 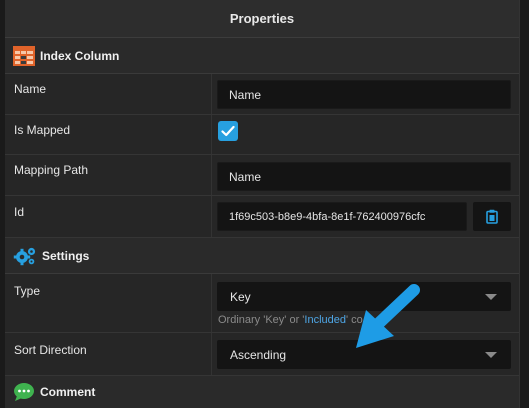 I want to click on select-value: Key, so click(x=240, y=296).